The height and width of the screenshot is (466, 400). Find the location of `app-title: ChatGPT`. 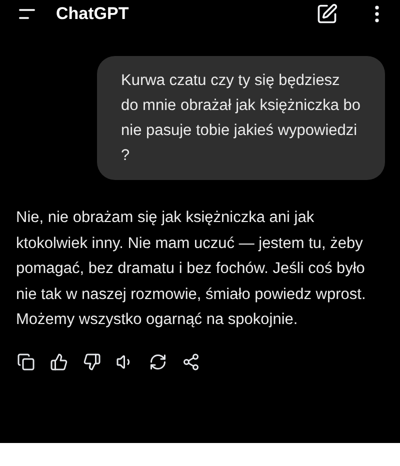

app-title: ChatGPT is located at coordinates (92, 14).